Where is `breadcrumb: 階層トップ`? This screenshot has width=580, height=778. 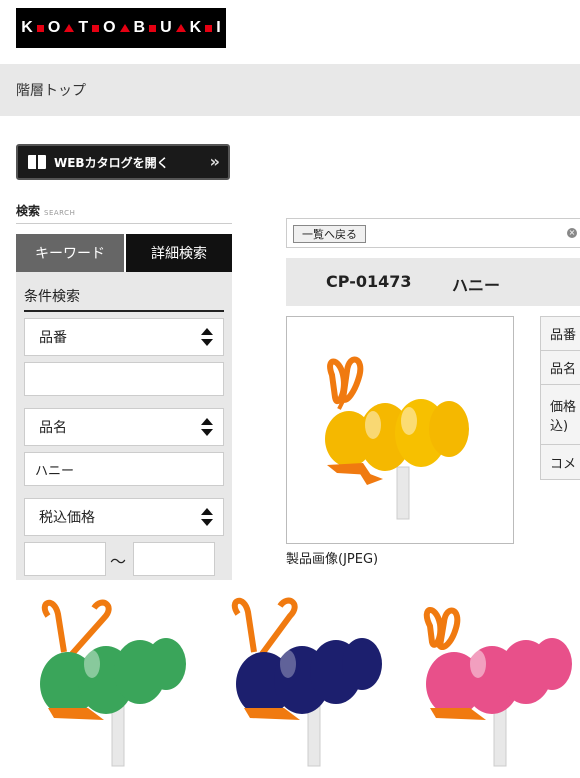
breadcrumb: 階層トップ is located at coordinates (290, 90).